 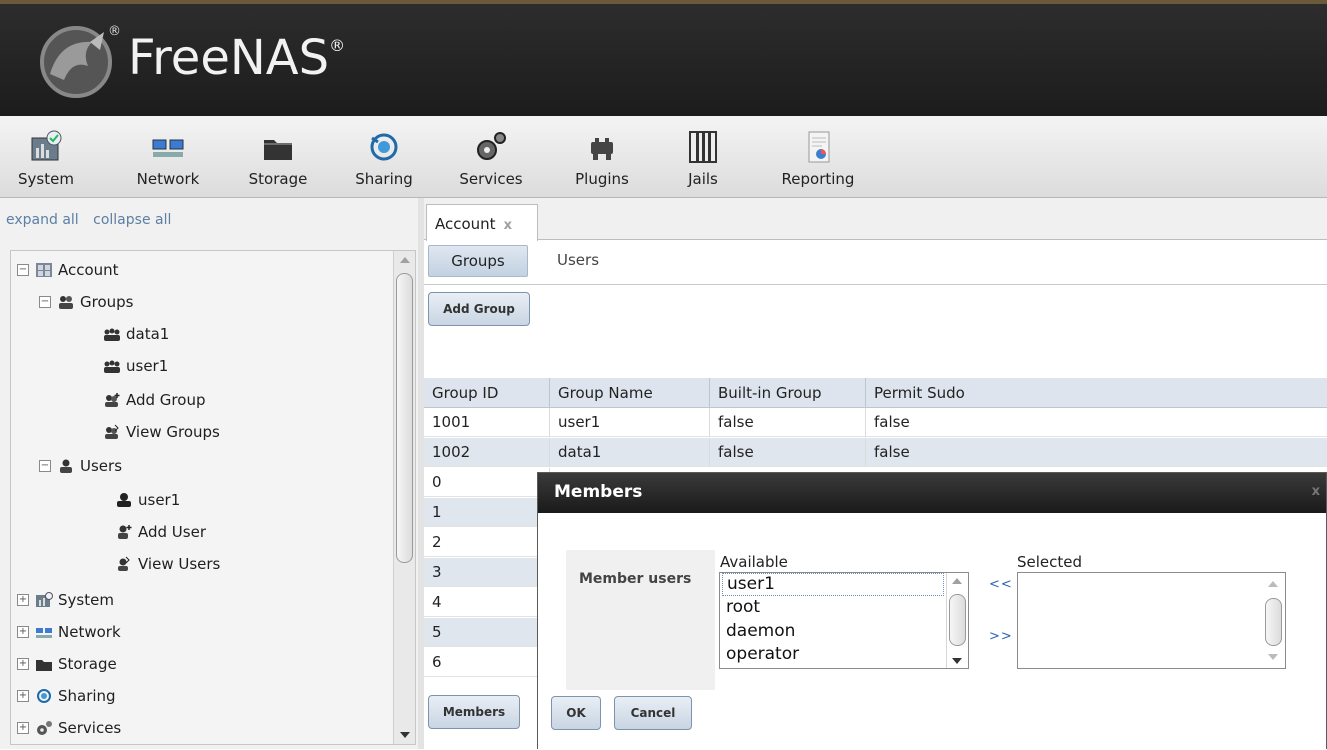 What do you see at coordinates (125, 532) in the screenshot?
I see `add-user-icon` at bounding box center [125, 532].